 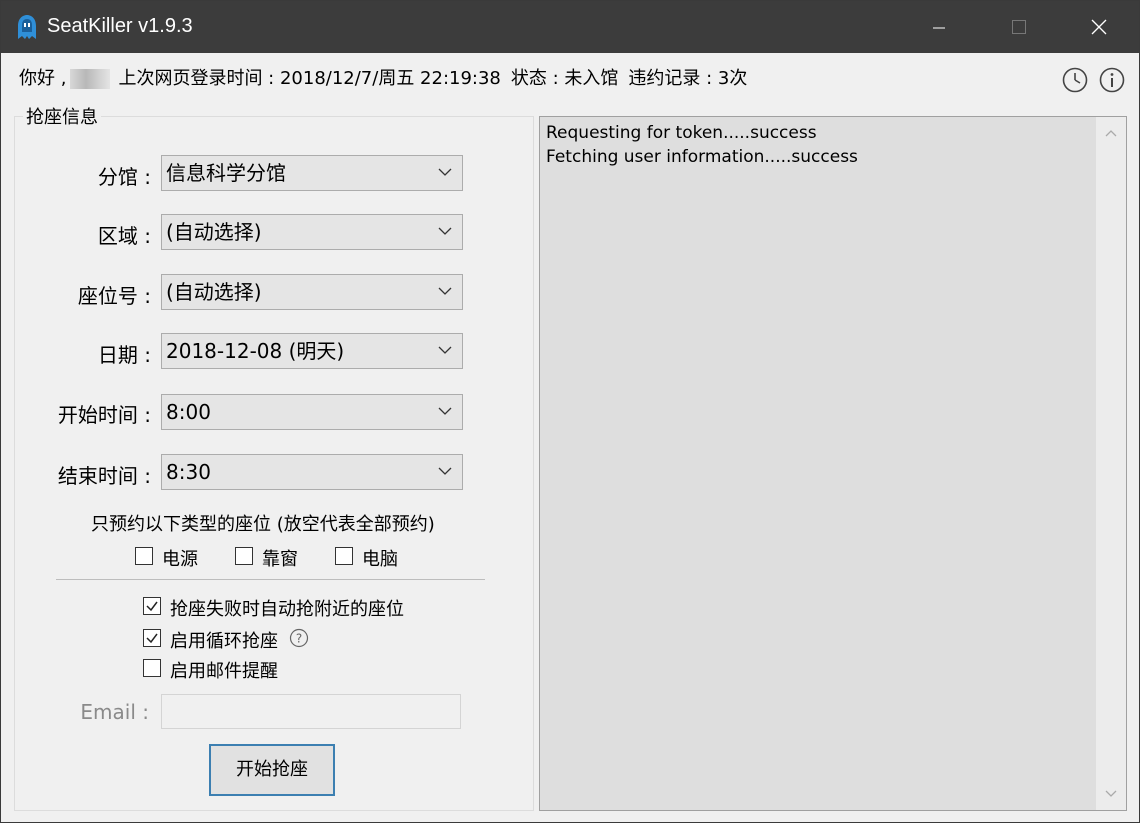 I want to click on violation-record-text: 违约记录 : 3次, so click(x=688, y=78).